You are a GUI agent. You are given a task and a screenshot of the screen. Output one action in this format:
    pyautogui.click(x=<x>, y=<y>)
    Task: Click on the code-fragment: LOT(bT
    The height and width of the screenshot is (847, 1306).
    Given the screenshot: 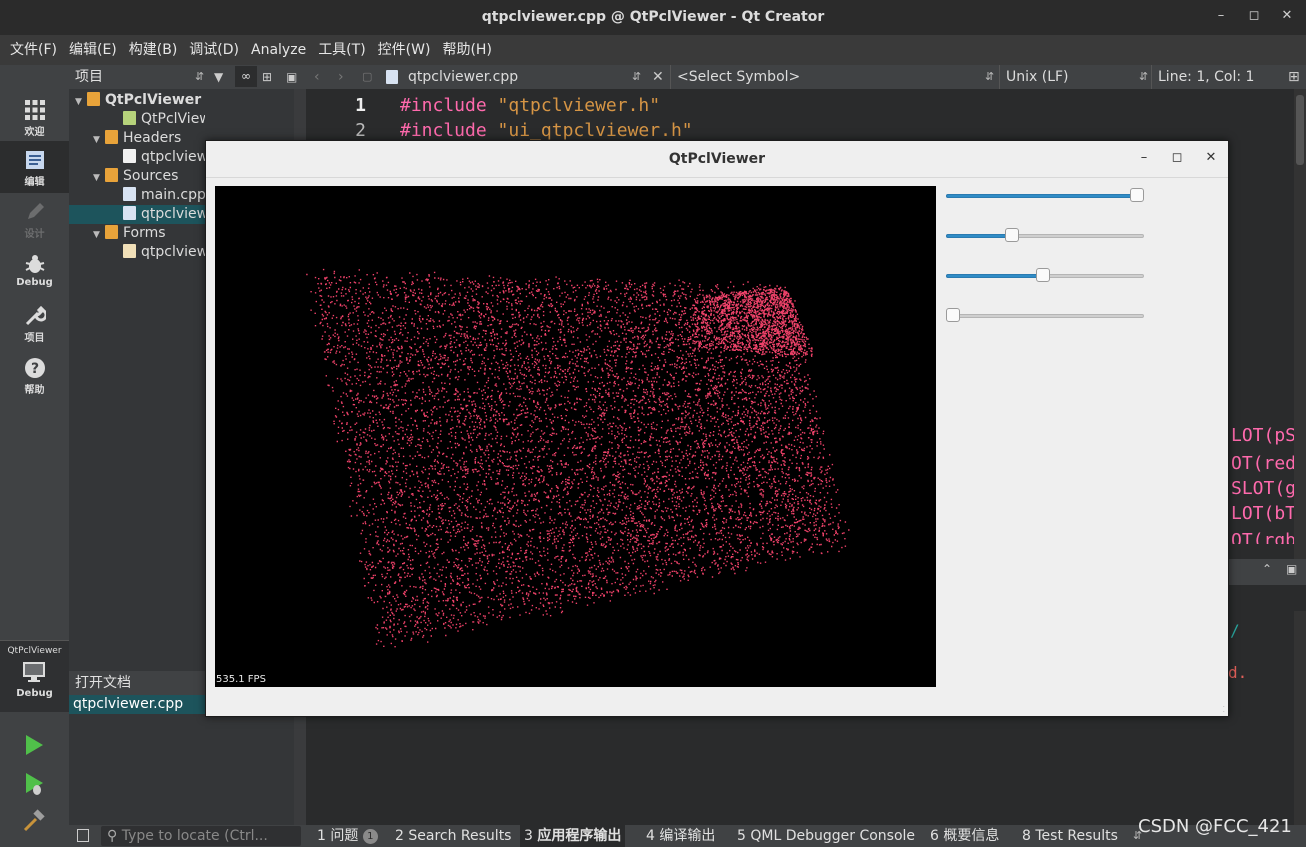 What is the action you would take?
    pyautogui.click(x=1264, y=513)
    